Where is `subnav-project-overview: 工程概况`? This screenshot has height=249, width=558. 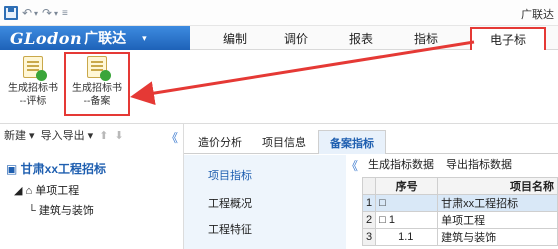 subnav-project-overview: 工程概况 is located at coordinates (230, 203).